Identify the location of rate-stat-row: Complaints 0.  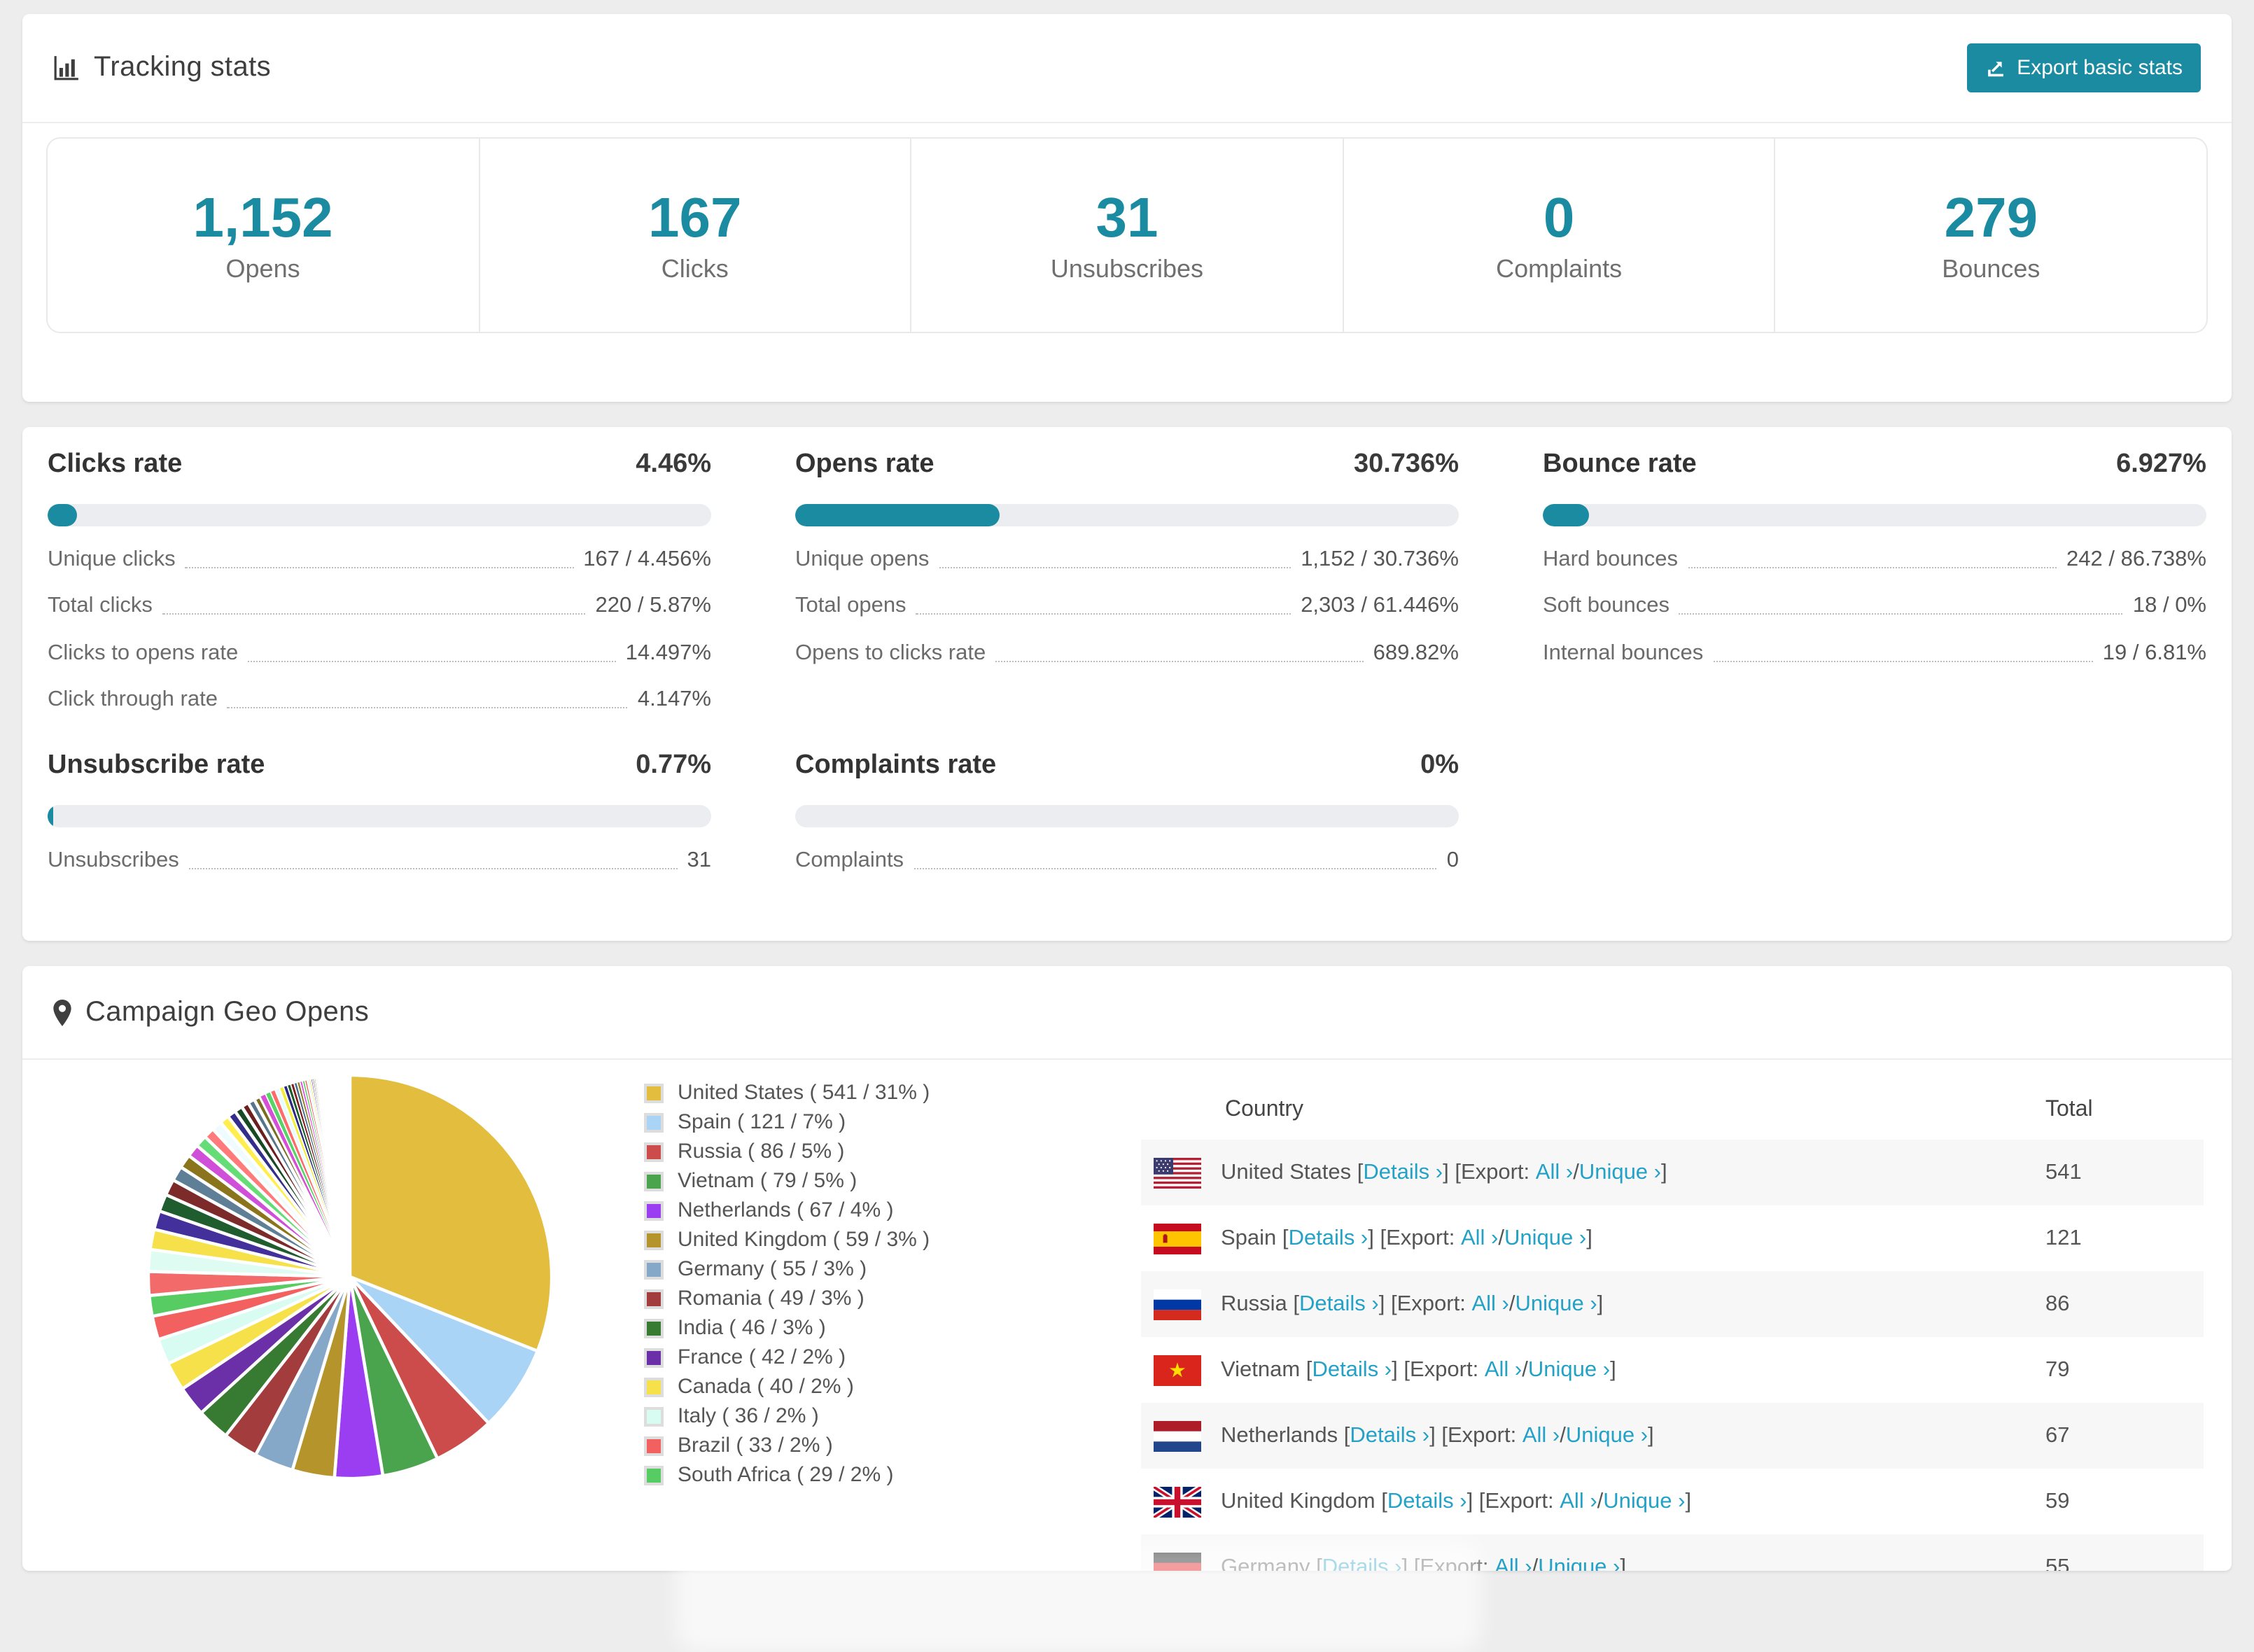
(1127, 860).